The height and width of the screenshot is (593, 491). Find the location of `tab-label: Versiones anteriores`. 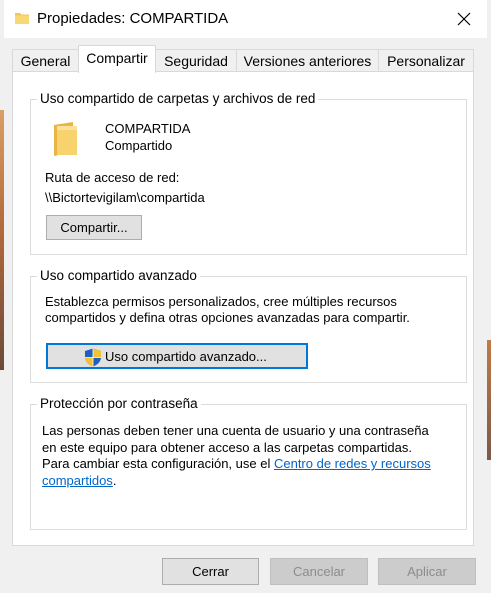

tab-label: Versiones anteriores is located at coordinates (307, 61).